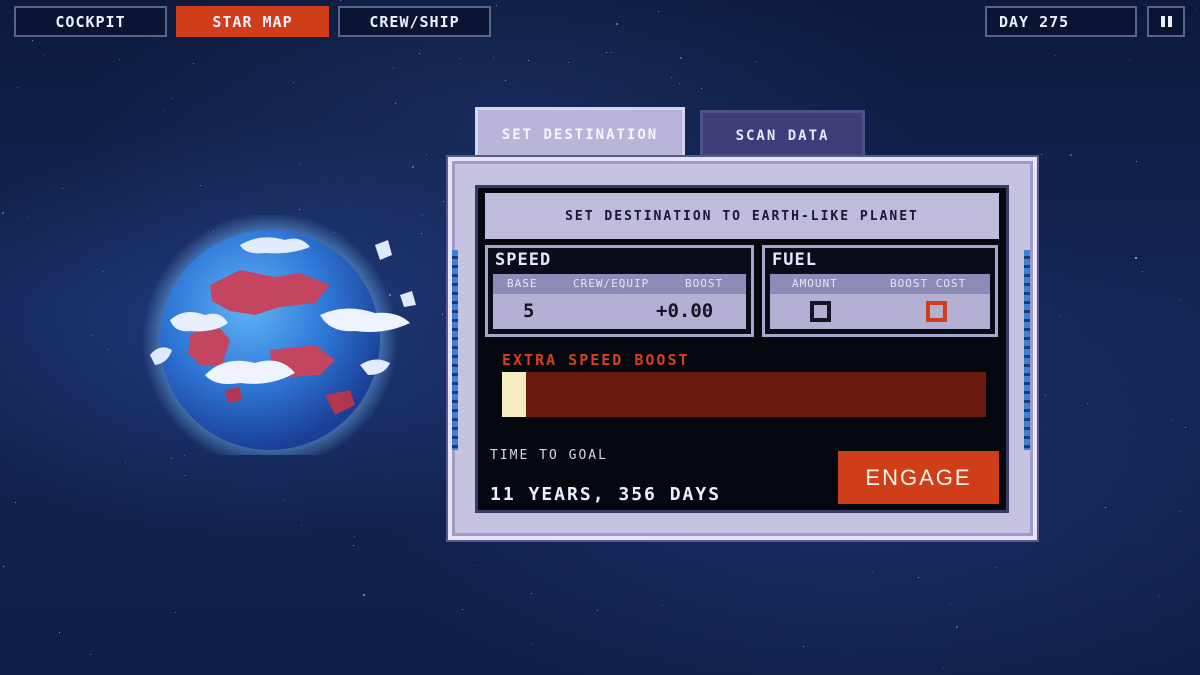  Describe the element at coordinates (606, 494) in the screenshot. I see `time-to-goal-value: 11 YEARS, 356 DAYS` at that location.